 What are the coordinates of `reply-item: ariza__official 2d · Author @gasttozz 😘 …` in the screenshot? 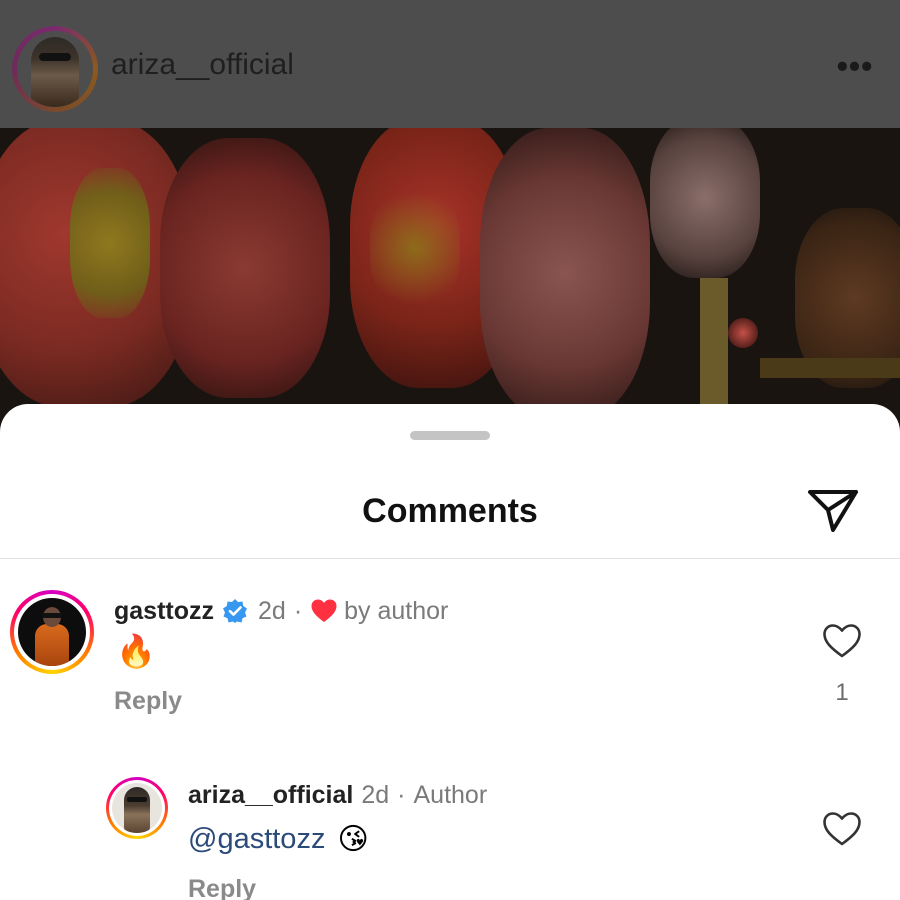 It's located at (450, 834).